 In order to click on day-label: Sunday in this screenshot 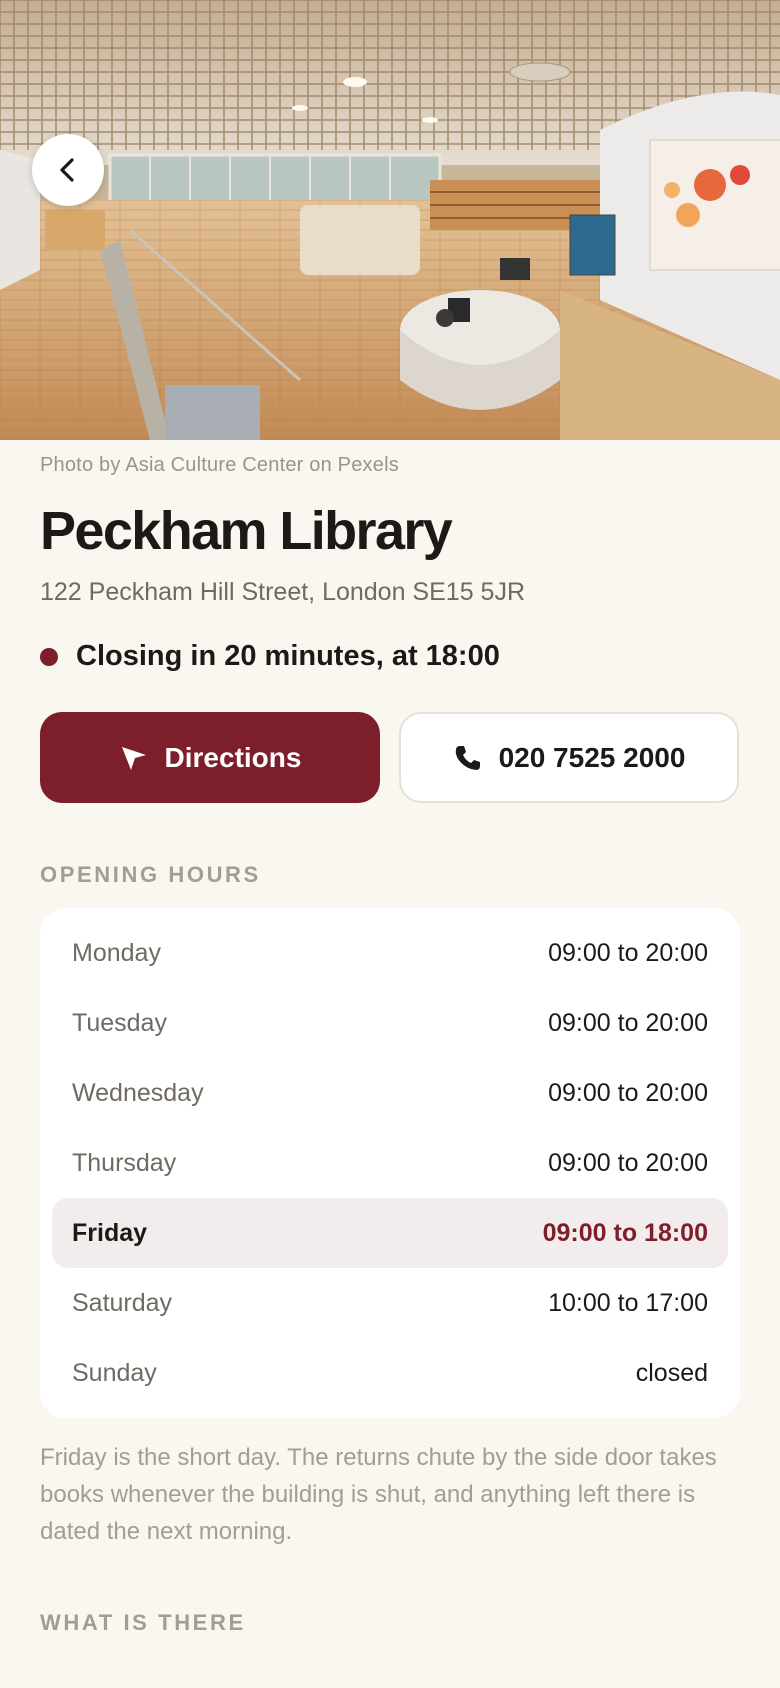, I will do `click(114, 1372)`.